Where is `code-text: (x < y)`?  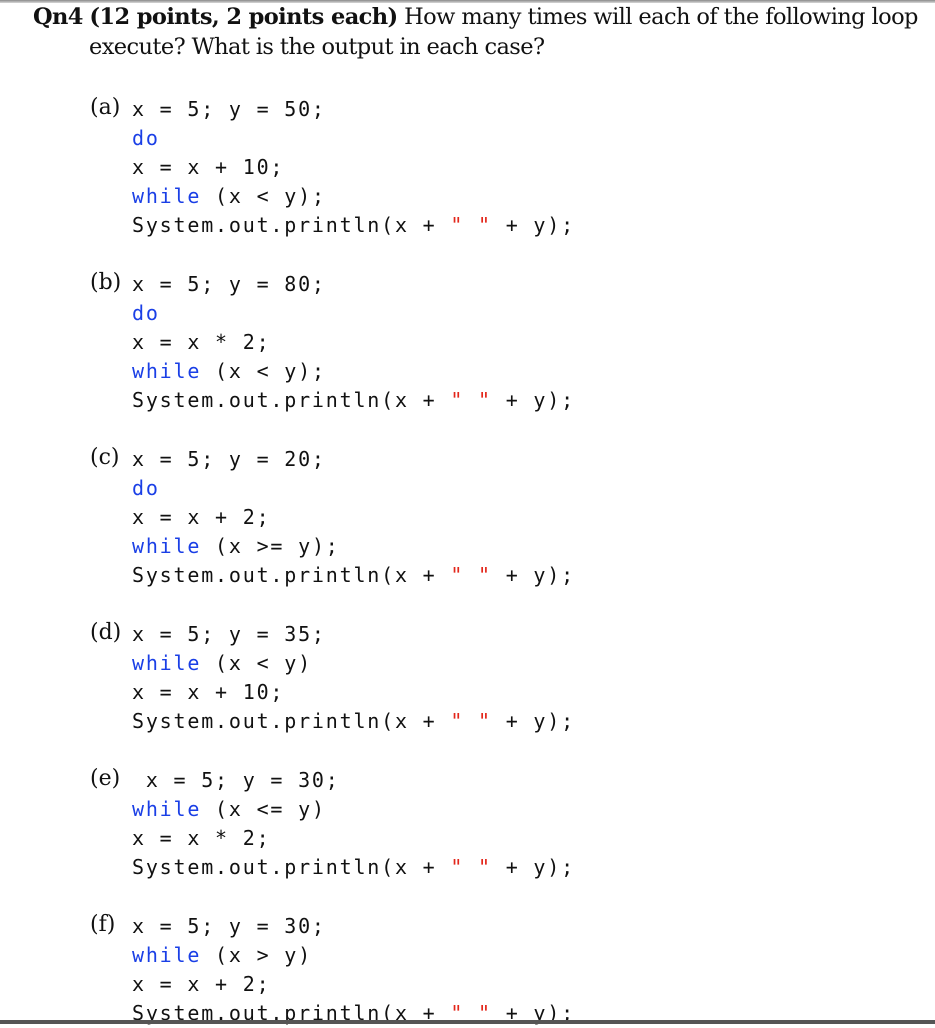 code-text: (x < y) is located at coordinates (256, 663).